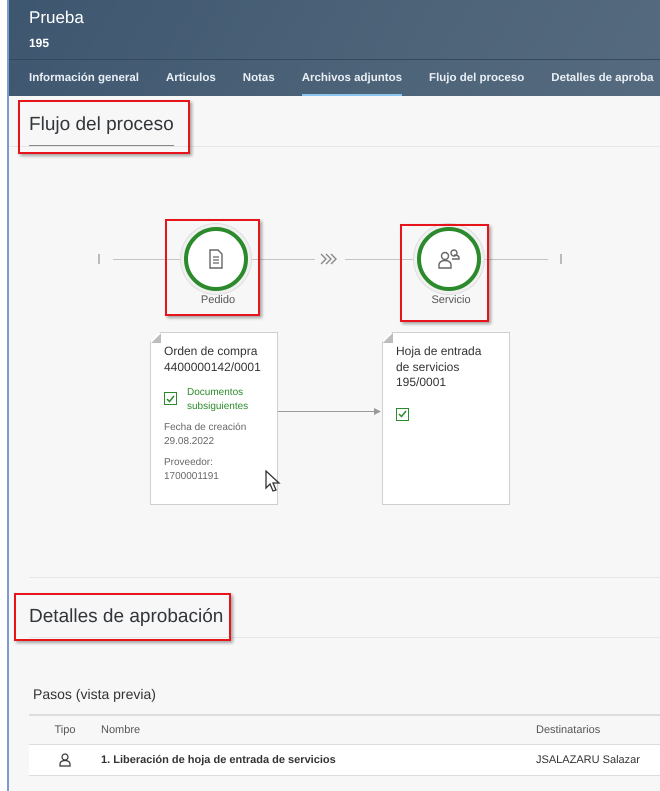 The height and width of the screenshot is (791, 660). Describe the element at coordinates (57, 18) in the screenshot. I see `page-title: Prueba` at that location.